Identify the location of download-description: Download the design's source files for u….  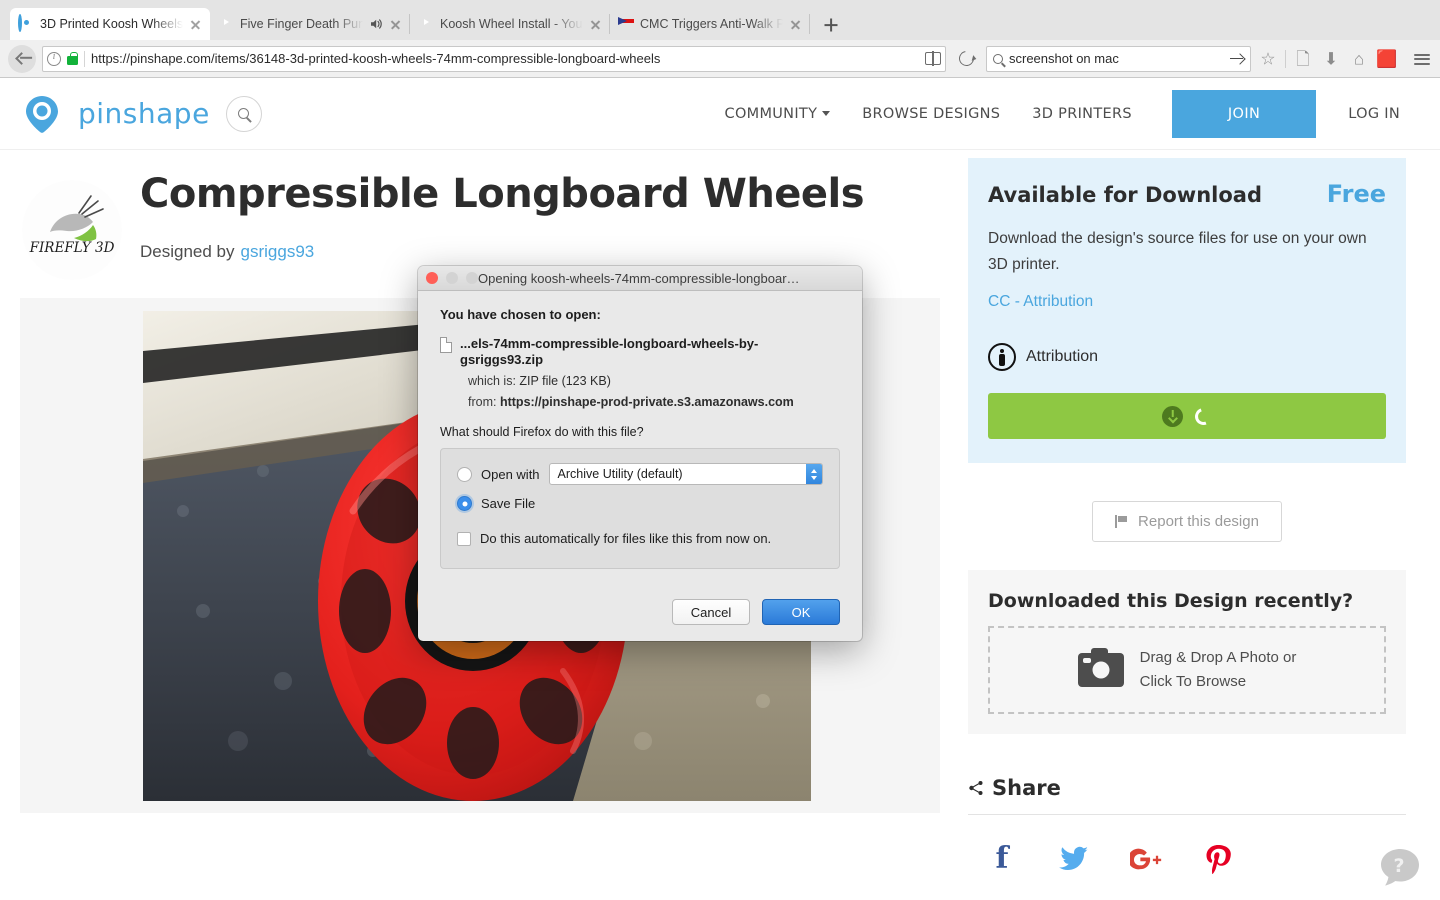
(1177, 251).